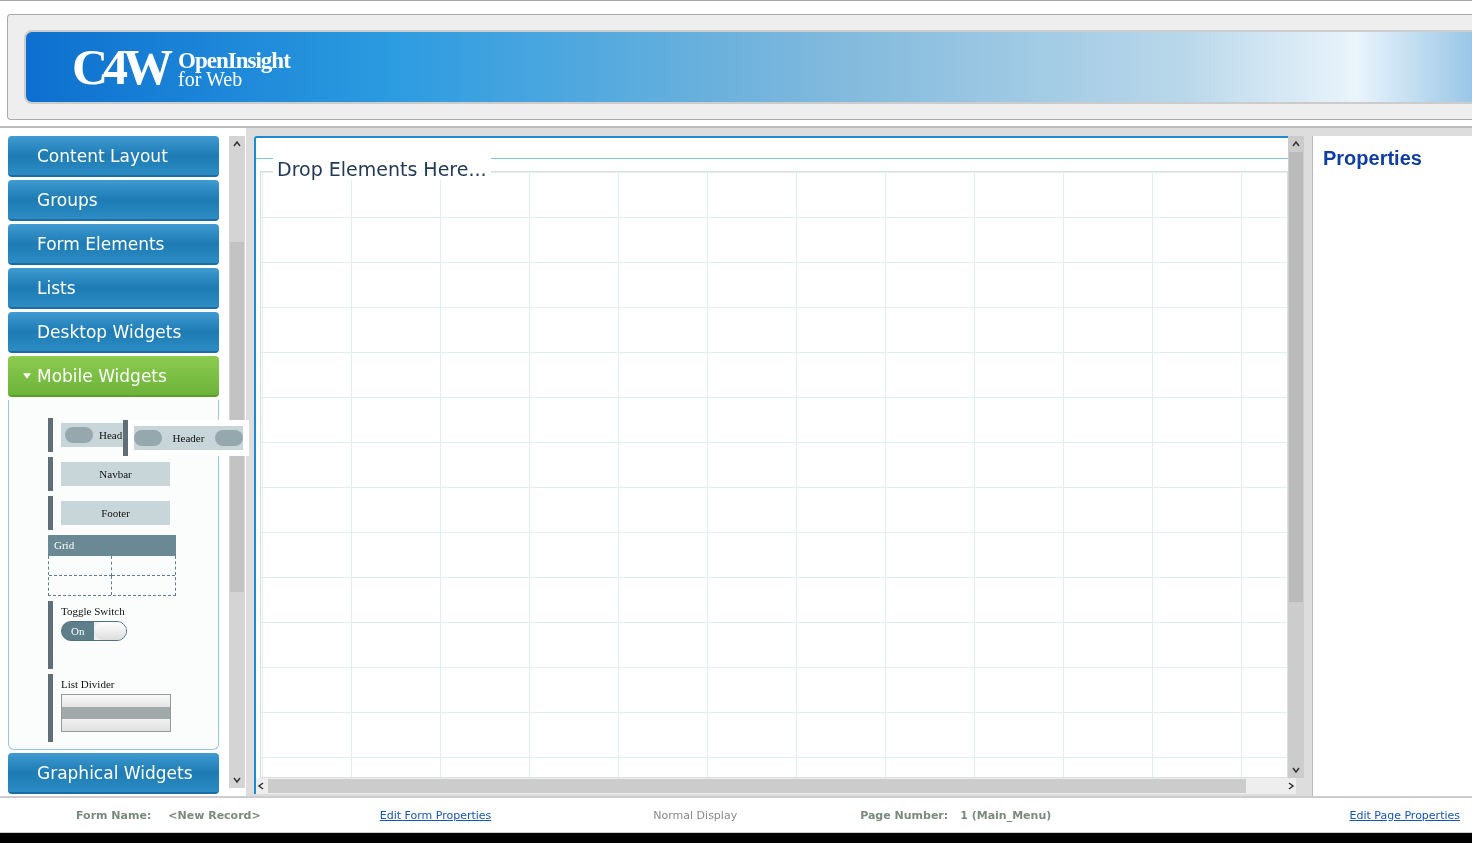 The height and width of the screenshot is (845, 1472). Describe the element at coordinates (1291, 786) in the screenshot. I see `scroll-right-icon` at that location.